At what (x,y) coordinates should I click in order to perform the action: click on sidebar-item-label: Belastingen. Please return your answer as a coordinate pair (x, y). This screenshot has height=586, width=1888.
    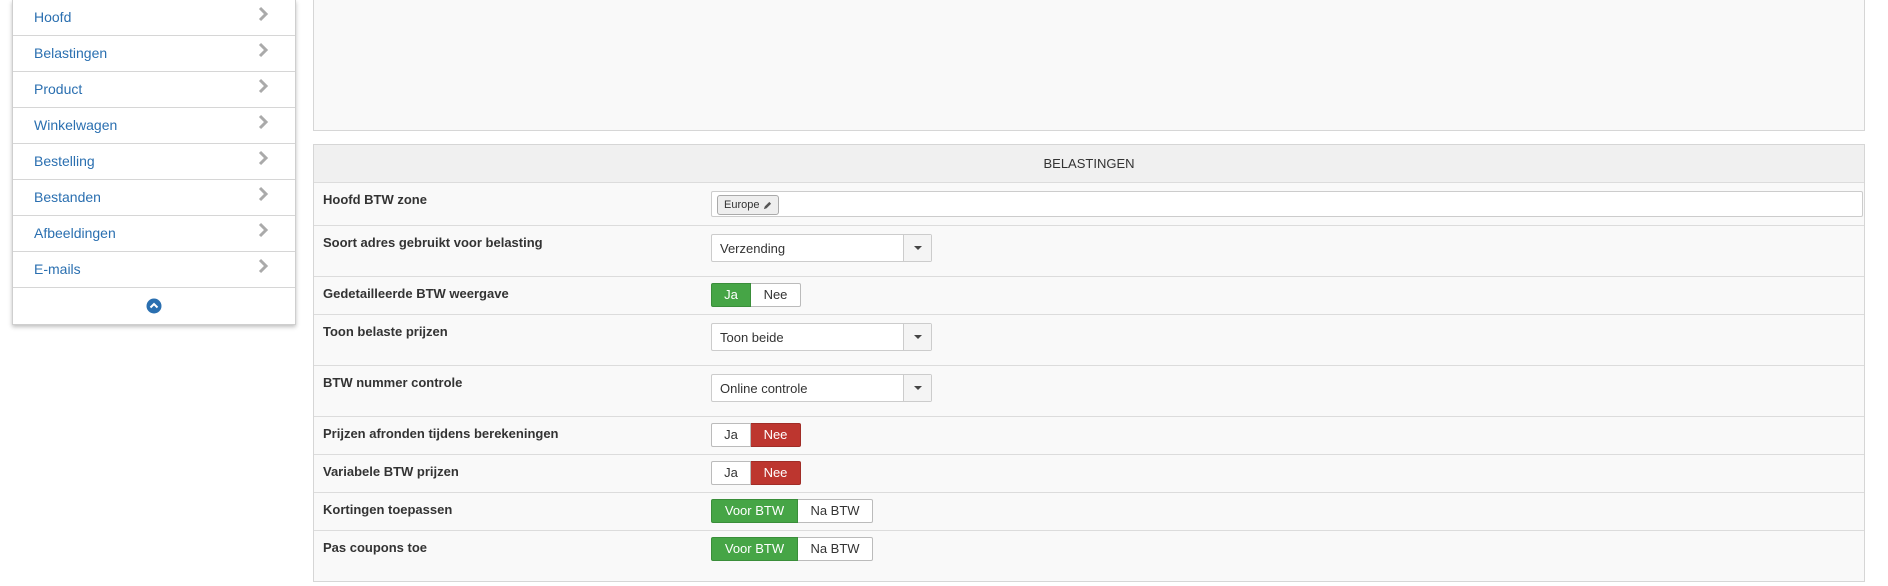
    Looking at the image, I should click on (71, 53).